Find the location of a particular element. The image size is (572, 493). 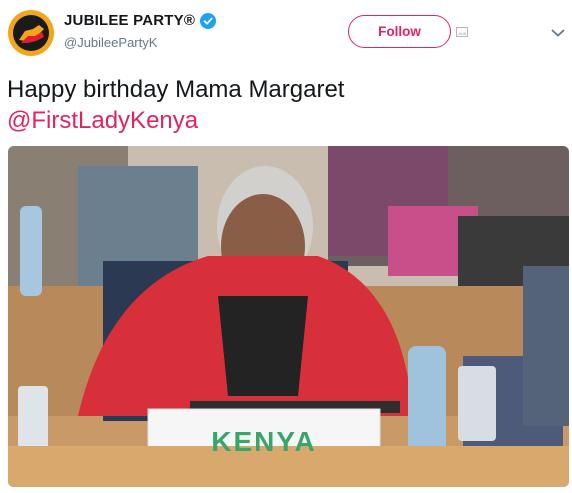

mention-link: @FirstLadyKenya is located at coordinates (175, 120).